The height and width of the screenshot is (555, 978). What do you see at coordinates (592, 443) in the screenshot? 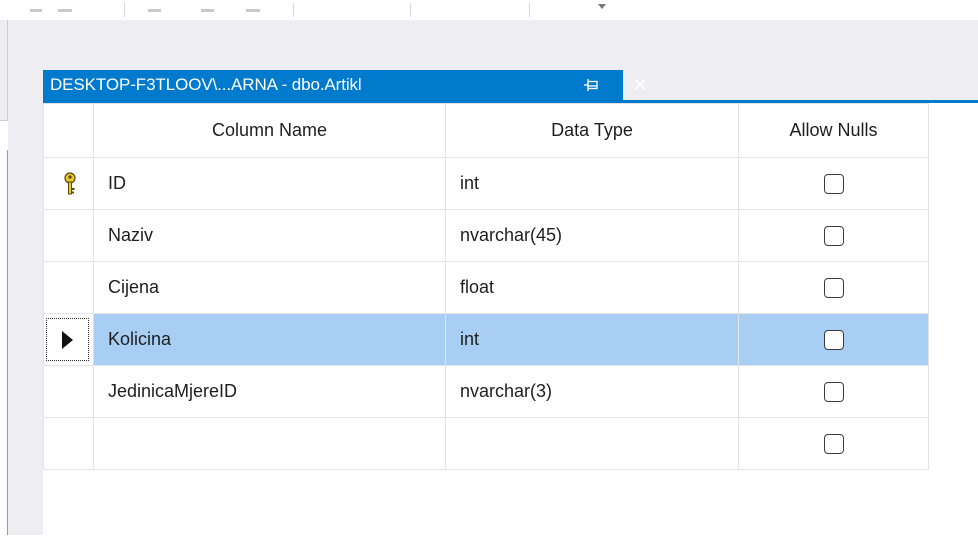
I see `data-type-cell` at bounding box center [592, 443].